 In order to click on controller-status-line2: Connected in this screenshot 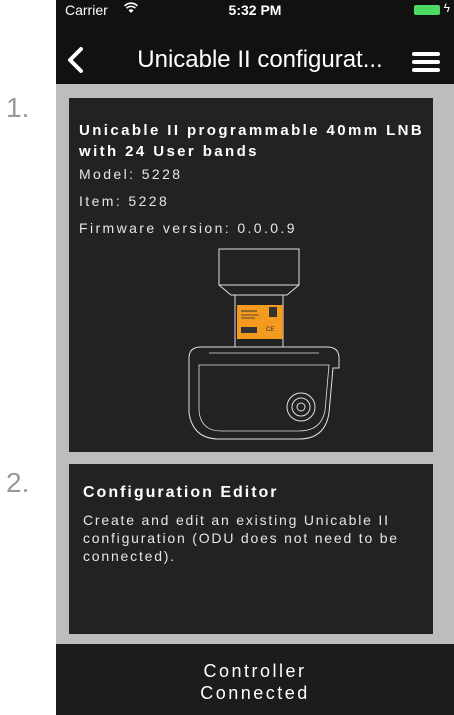, I will do `click(255, 693)`.